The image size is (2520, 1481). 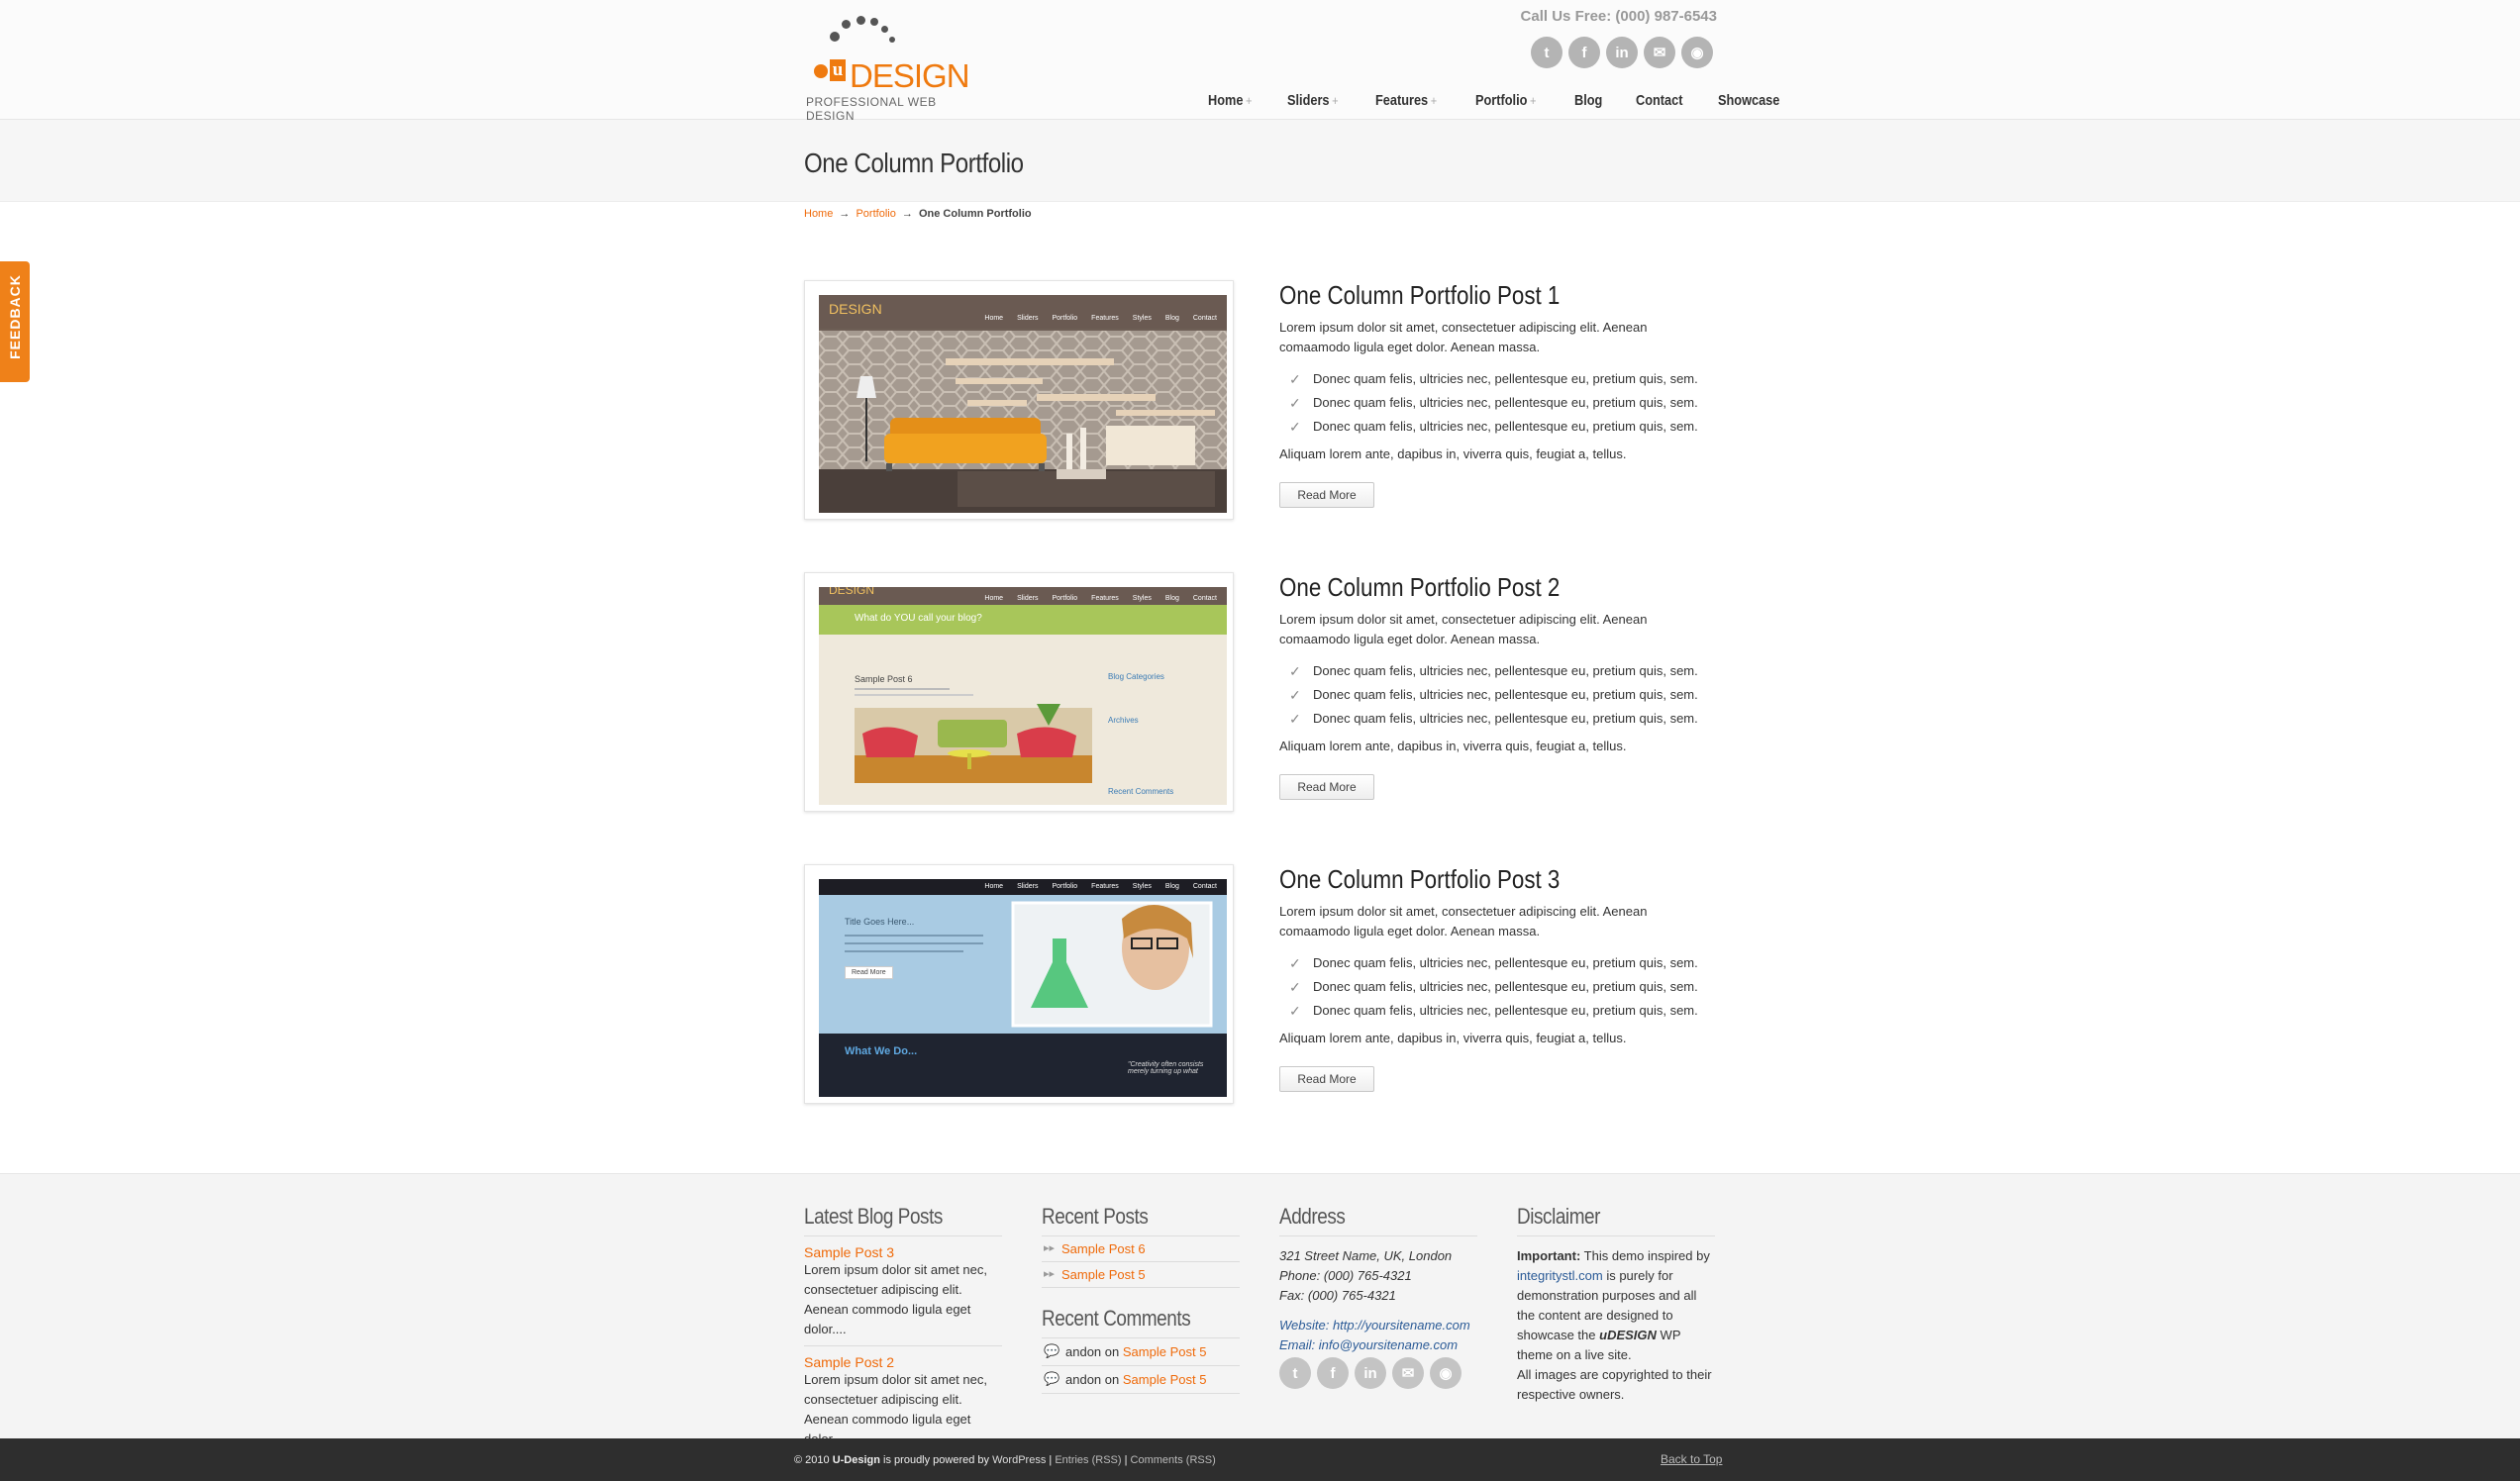 I want to click on email-link: Email: info@yoursitename.com, so click(x=1378, y=1345).